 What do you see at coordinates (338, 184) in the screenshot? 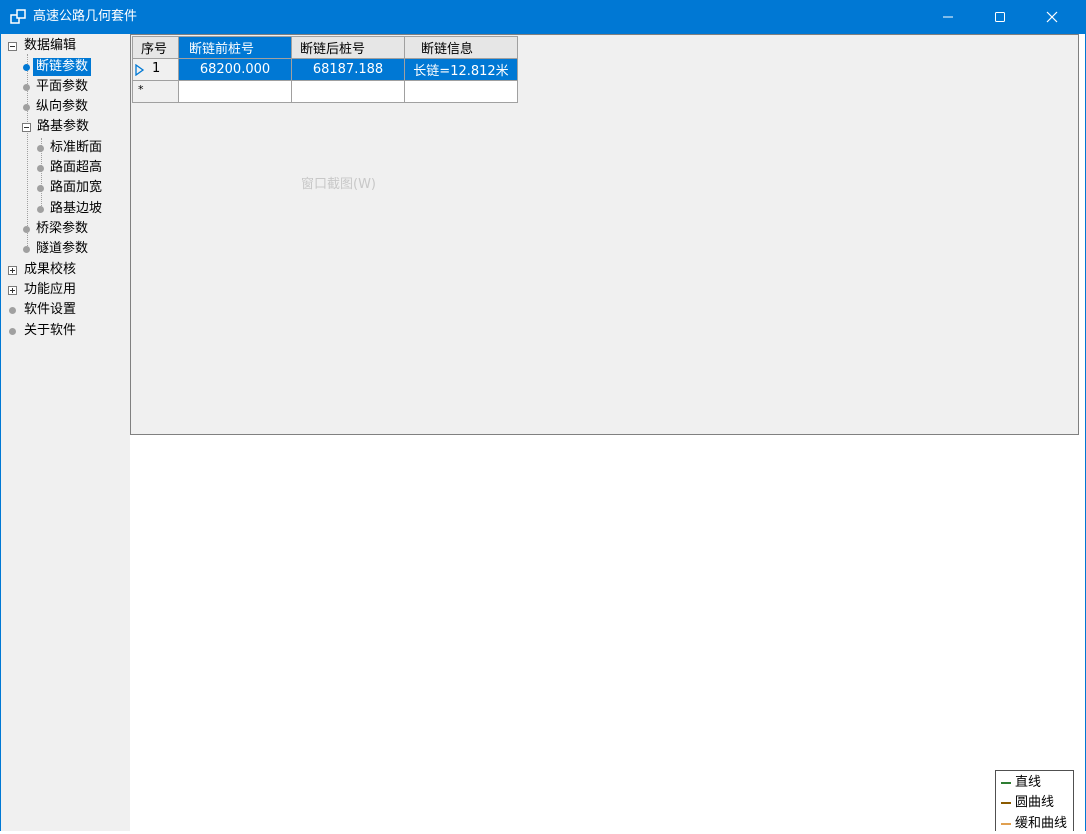
I see `watermark-text: 窗口截图(W)` at bounding box center [338, 184].